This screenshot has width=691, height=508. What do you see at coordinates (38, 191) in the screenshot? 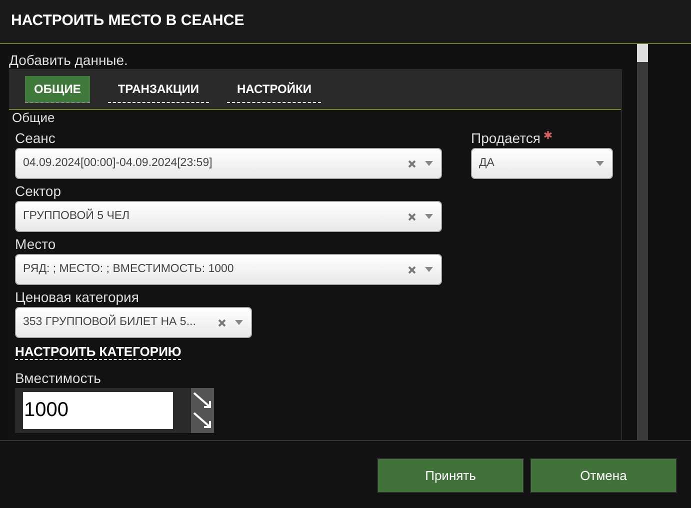
I see `field-label: Сектор` at bounding box center [38, 191].